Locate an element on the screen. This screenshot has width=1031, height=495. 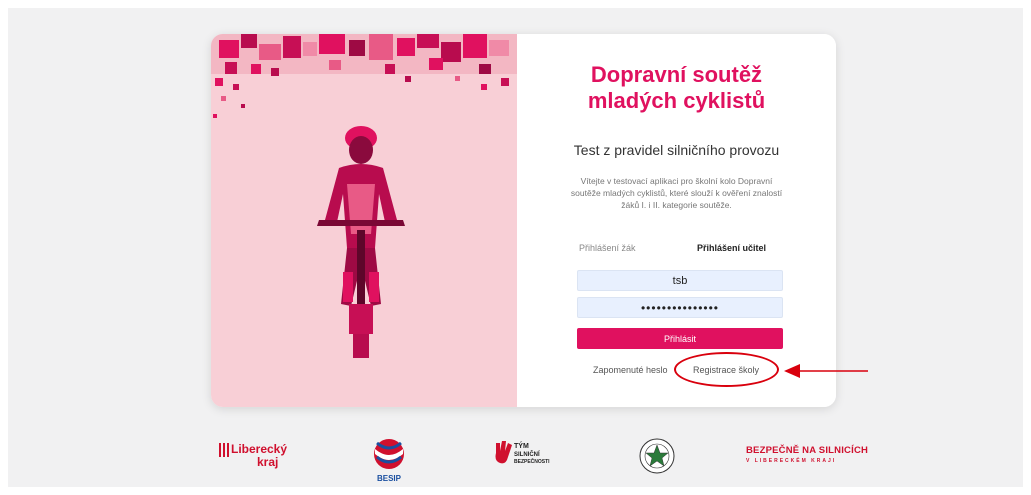
title-line-2: mladých cyklistů is located at coordinates (676, 100).